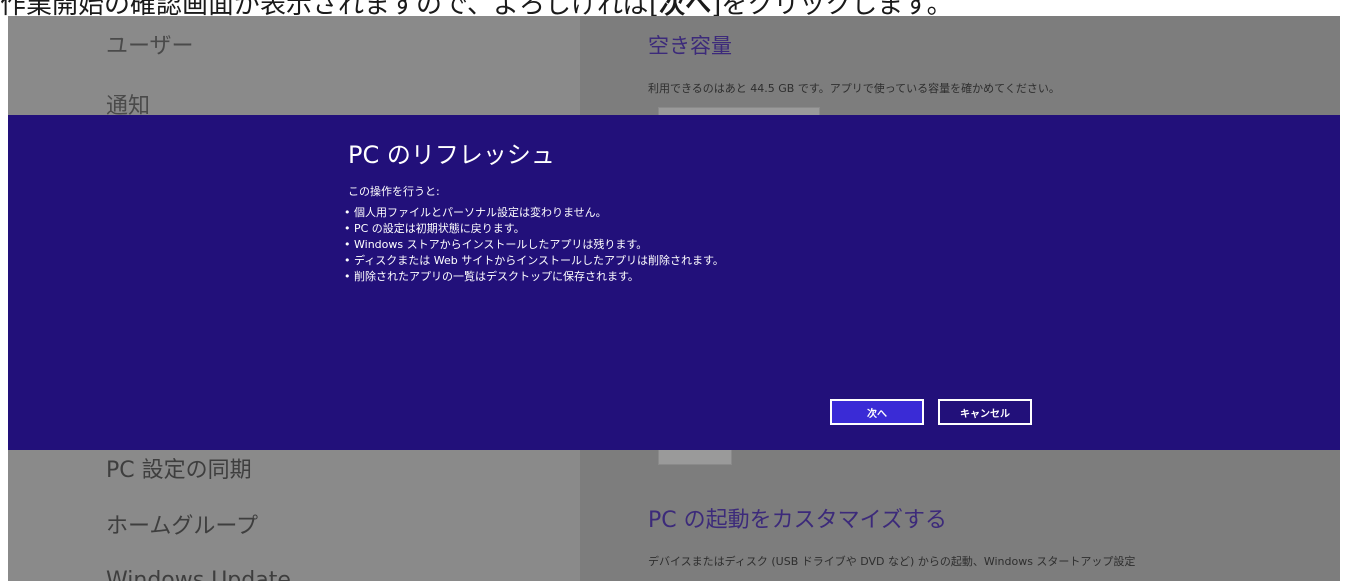 This screenshot has height=581, width=1348. What do you see at coordinates (985, 412) in the screenshot?
I see `cancel-button: キャンセル` at bounding box center [985, 412].